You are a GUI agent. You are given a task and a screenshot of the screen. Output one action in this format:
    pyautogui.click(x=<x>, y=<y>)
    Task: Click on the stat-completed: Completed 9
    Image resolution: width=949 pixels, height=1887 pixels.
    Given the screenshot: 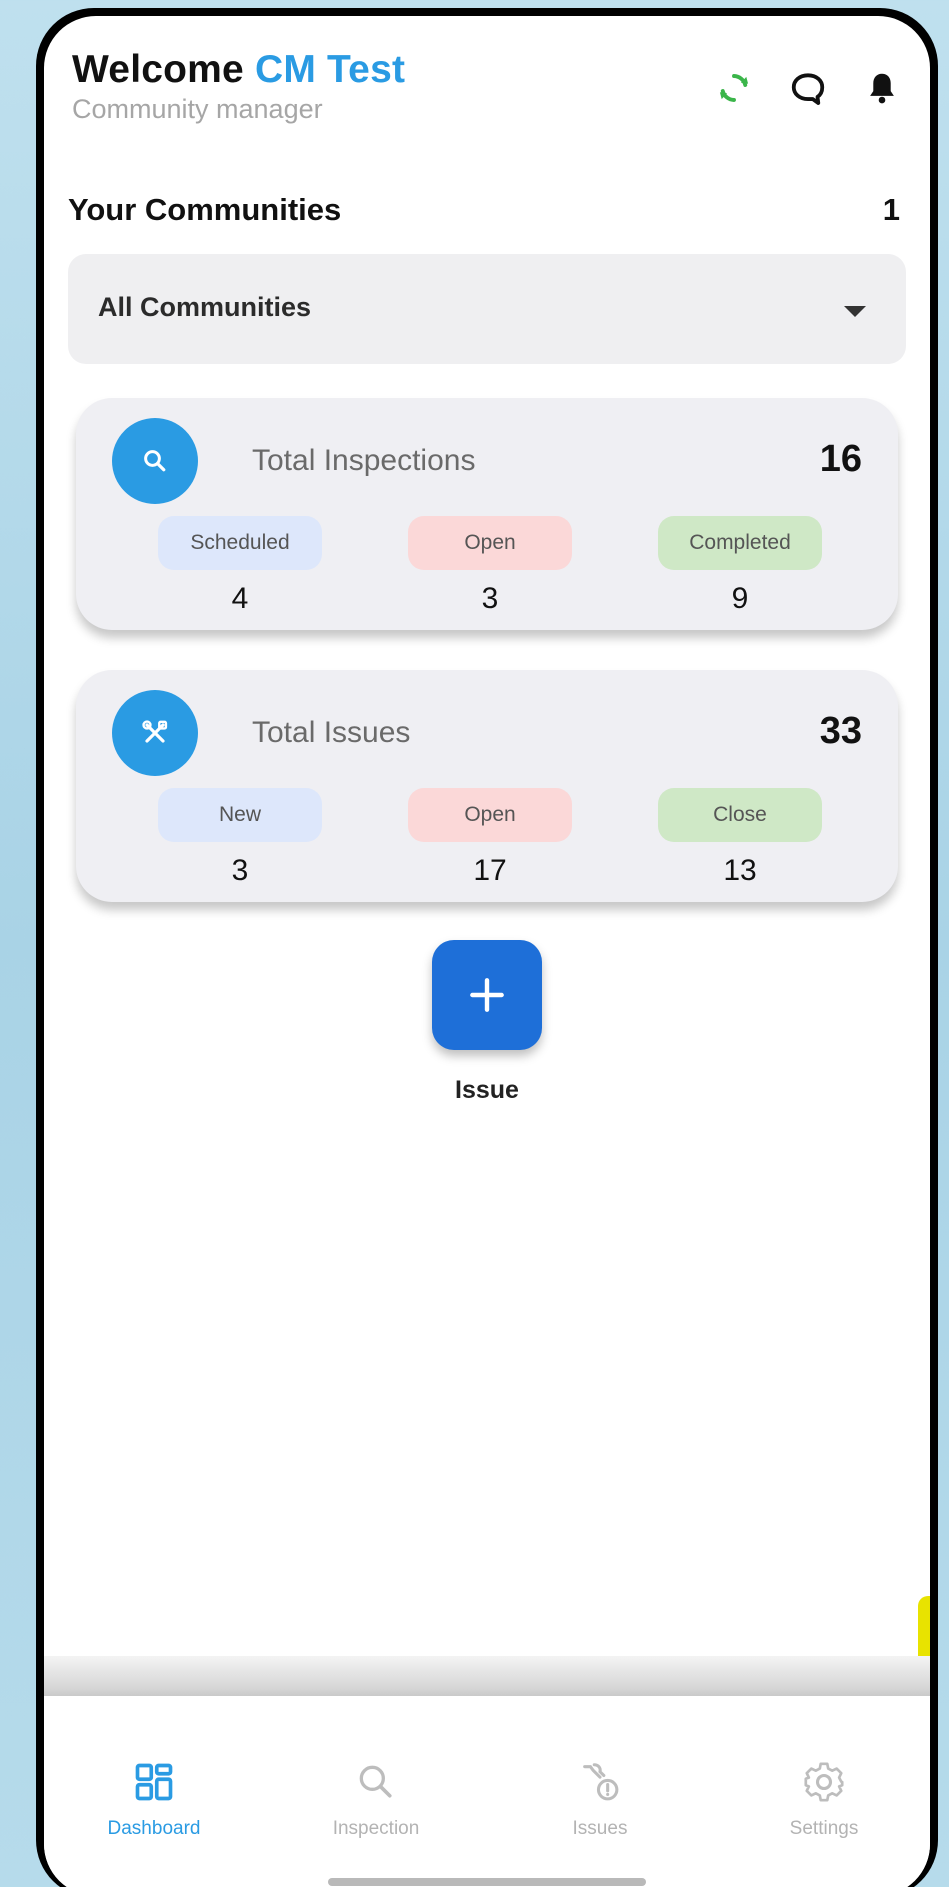 What is the action you would take?
    pyautogui.click(x=740, y=566)
    